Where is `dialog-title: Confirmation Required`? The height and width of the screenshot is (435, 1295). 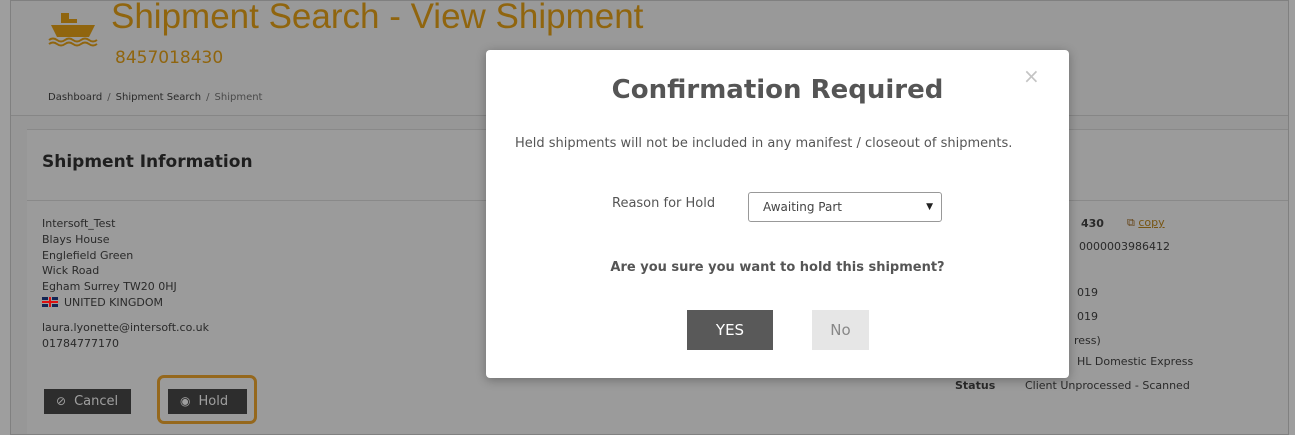 dialog-title: Confirmation Required is located at coordinates (777, 90).